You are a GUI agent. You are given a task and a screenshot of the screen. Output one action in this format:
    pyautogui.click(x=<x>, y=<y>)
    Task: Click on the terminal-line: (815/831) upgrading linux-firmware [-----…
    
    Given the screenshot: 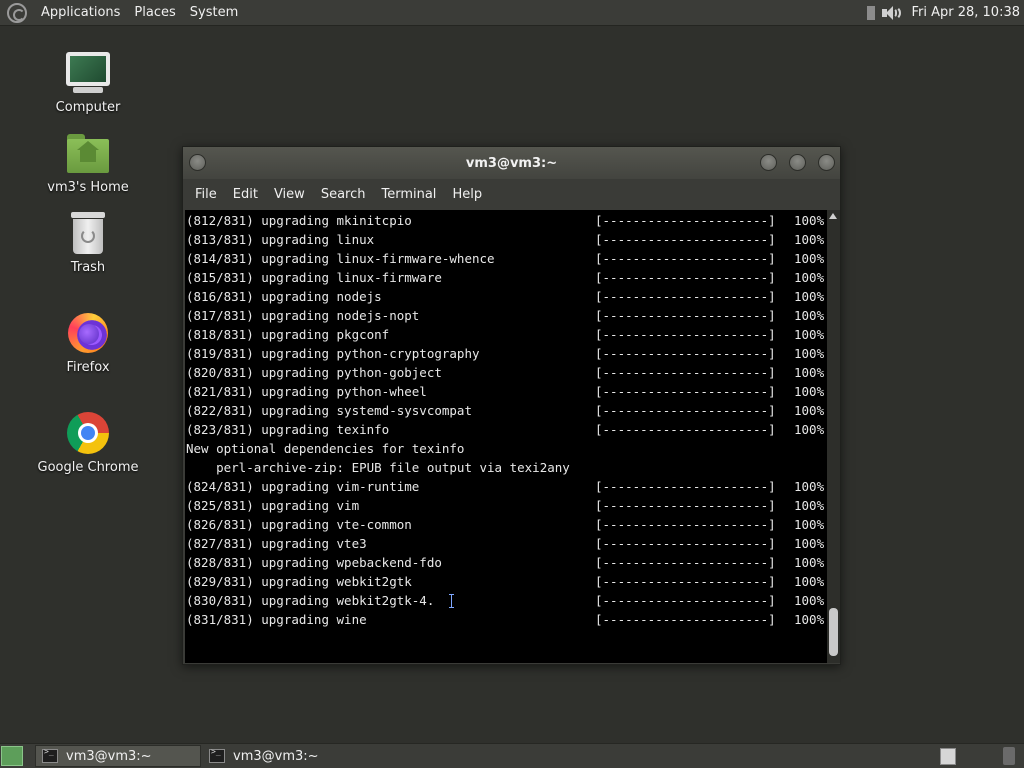 What is the action you would take?
    pyautogui.click(x=506, y=277)
    